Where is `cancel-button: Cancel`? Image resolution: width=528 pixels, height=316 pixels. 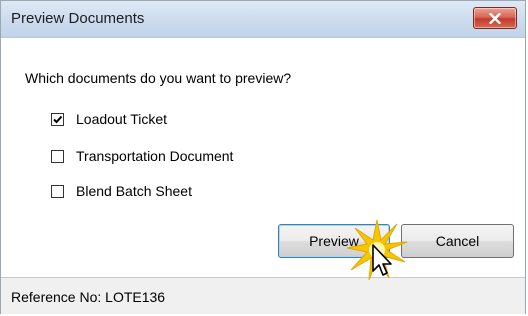
cancel-button: Cancel is located at coordinates (457, 241).